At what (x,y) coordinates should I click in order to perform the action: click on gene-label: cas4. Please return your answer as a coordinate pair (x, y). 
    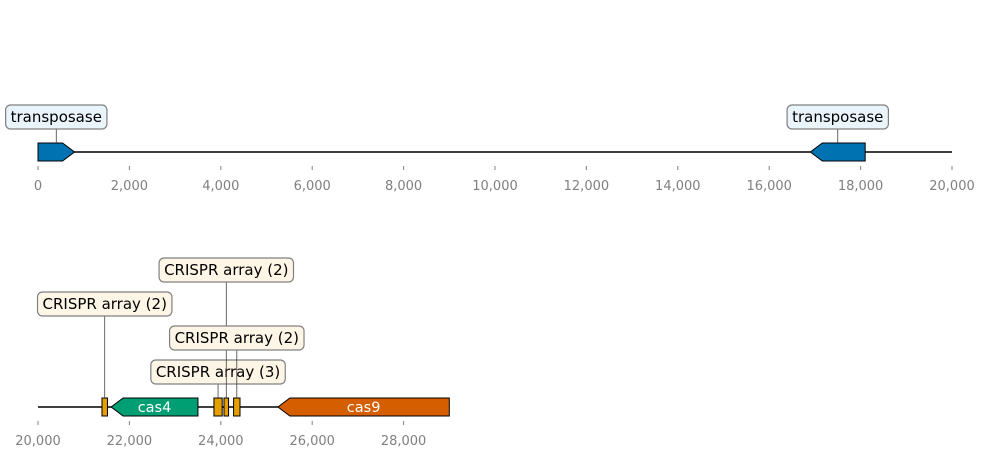
    Looking at the image, I should click on (155, 408).